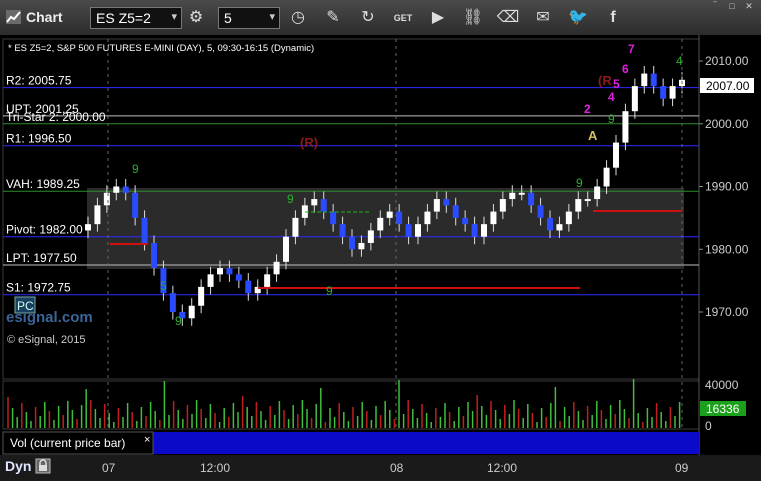 The width and height of the screenshot is (761, 481). I want to click on twitter-icon: 🐦, so click(578, 18).